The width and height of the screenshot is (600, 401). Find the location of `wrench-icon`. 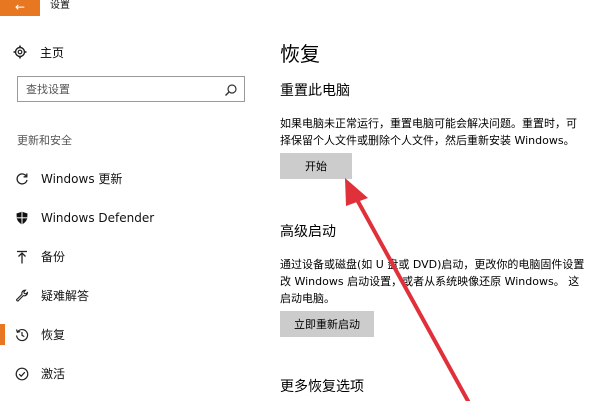

wrench-icon is located at coordinates (22, 296).